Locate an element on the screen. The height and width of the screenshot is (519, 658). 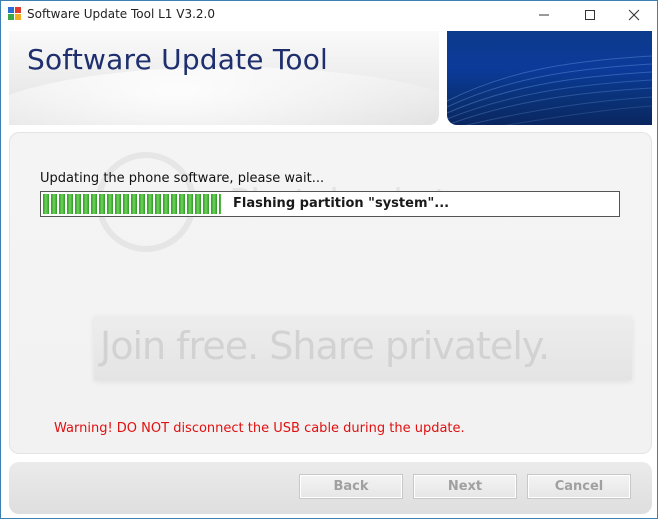
close-icon is located at coordinates (634, 15).